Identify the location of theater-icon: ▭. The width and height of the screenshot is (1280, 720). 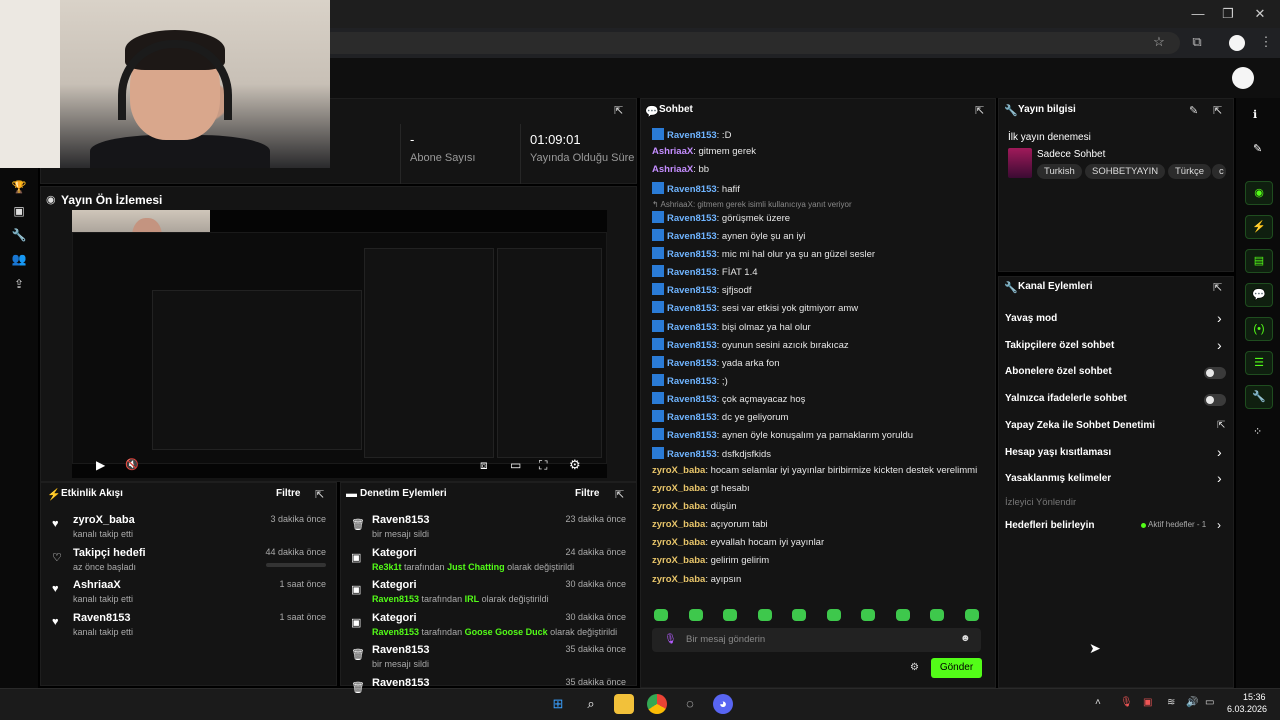
(515, 465).